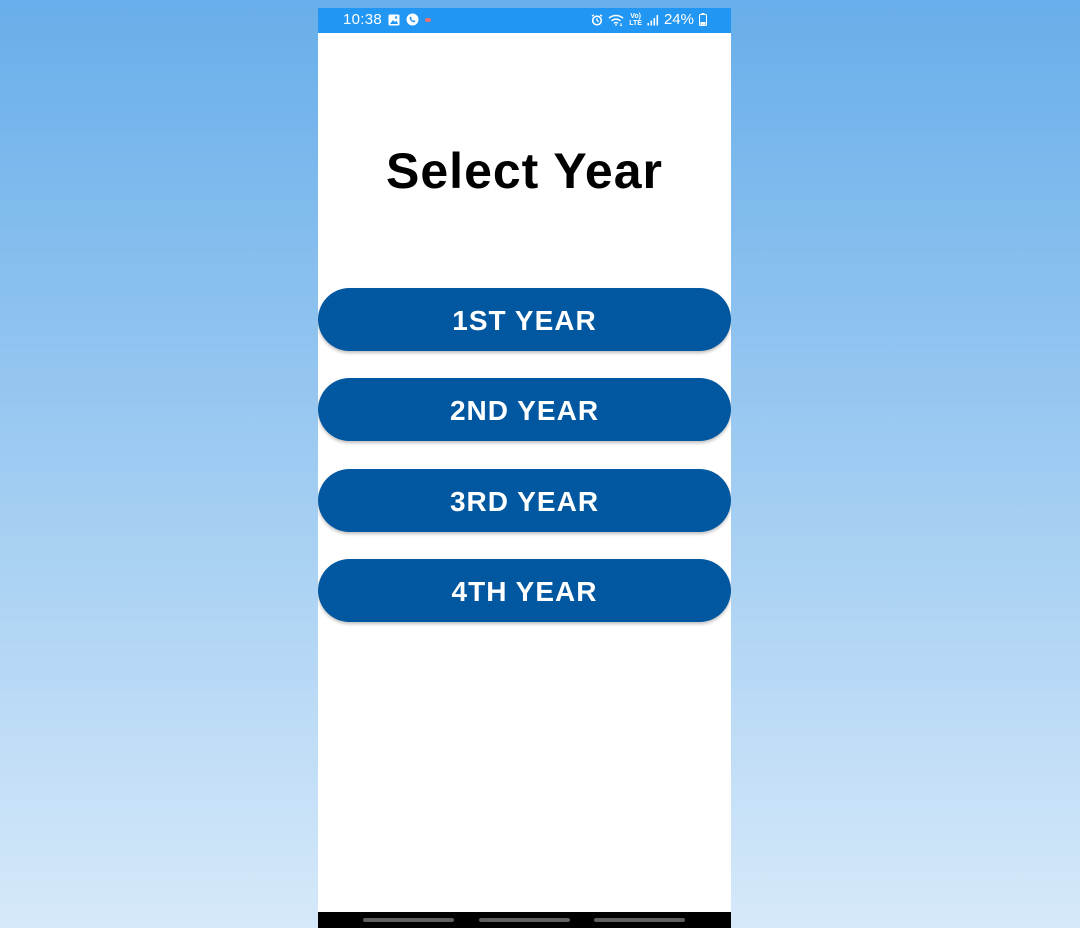 The width and height of the screenshot is (1080, 928). Describe the element at coordinates (639, 920) in the screenshot. I see `nav-back-handle` at that location.